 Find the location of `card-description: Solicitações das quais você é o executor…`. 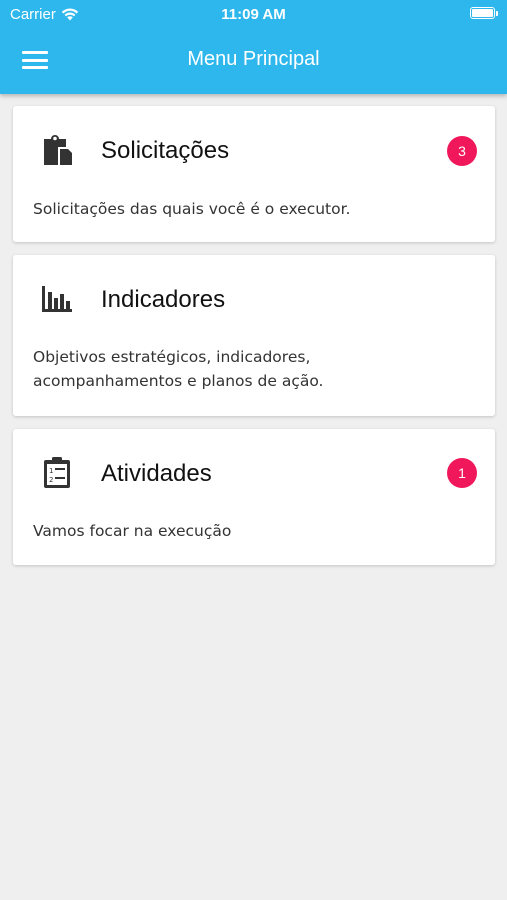

card-description: Solicitações das quais você é o executor… is located at coordinates (192, 209).